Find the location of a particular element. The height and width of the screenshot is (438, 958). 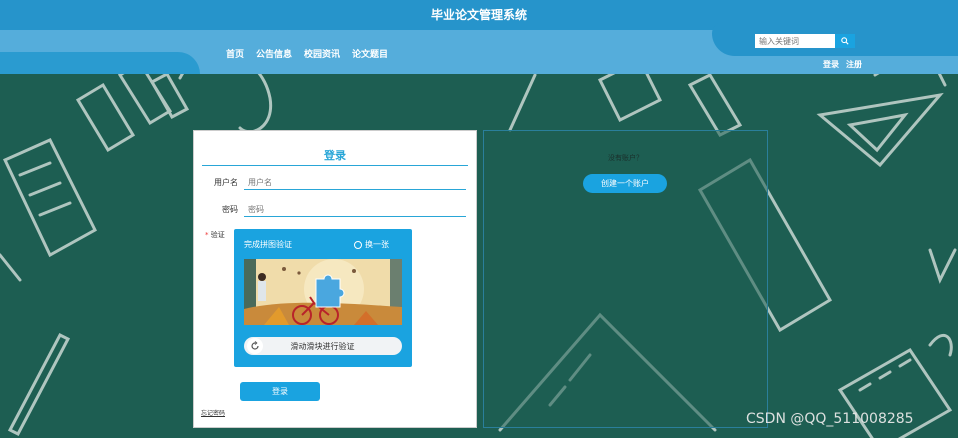

captcha-label-text: 验证 is located at coordinates (217, 235).